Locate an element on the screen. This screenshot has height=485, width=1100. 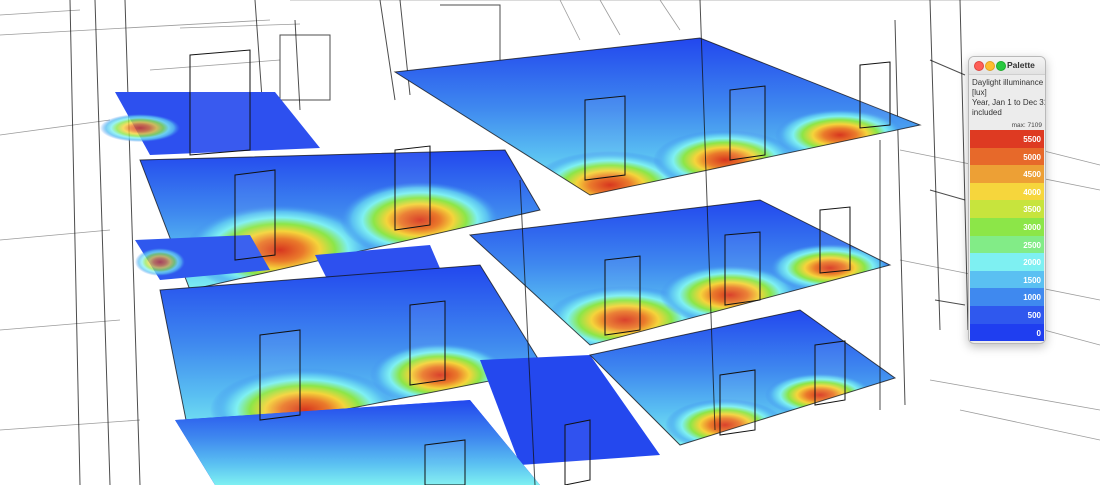
palette-titlebar: Palette is located at coordinates (1007, 66).